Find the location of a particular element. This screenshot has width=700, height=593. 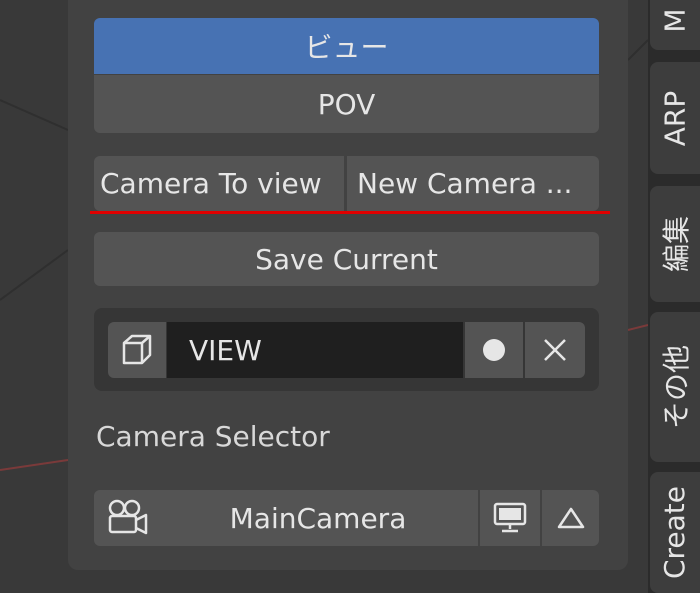

close-icon is located at coordinates (555, 350).